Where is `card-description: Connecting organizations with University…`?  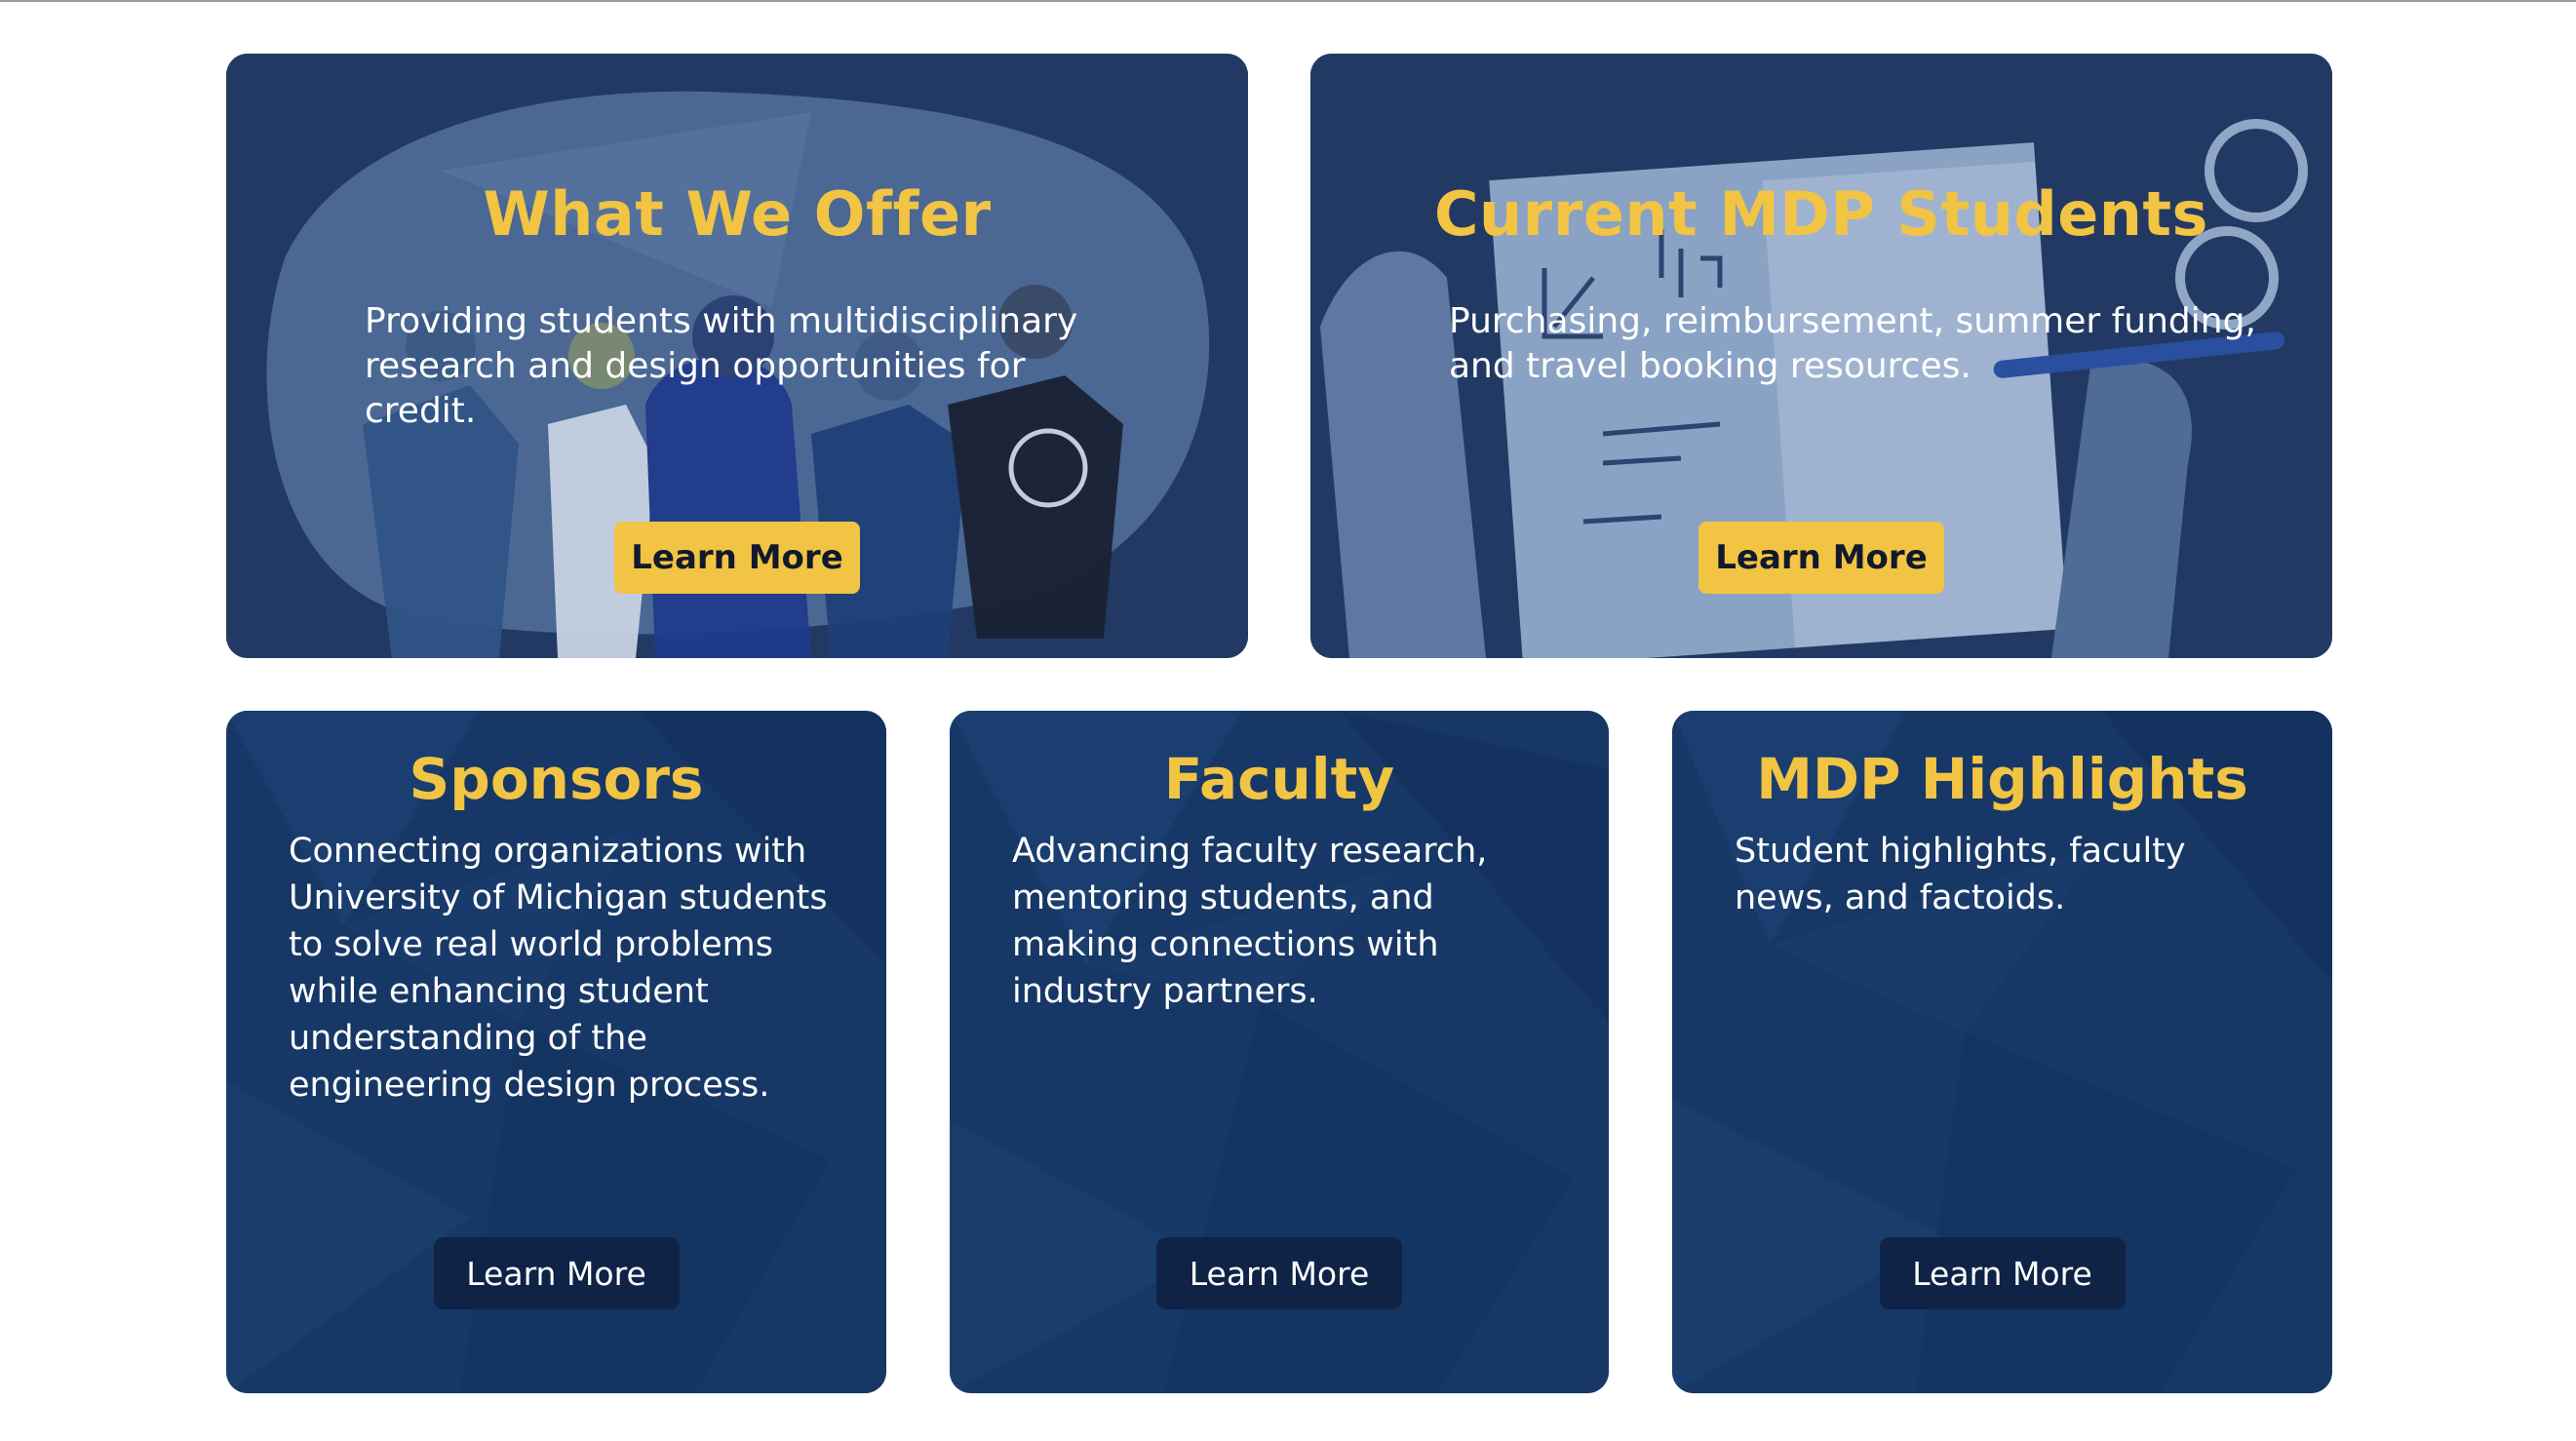
card-description: Connecting organizations with University… is located at coordinates (558, 968).